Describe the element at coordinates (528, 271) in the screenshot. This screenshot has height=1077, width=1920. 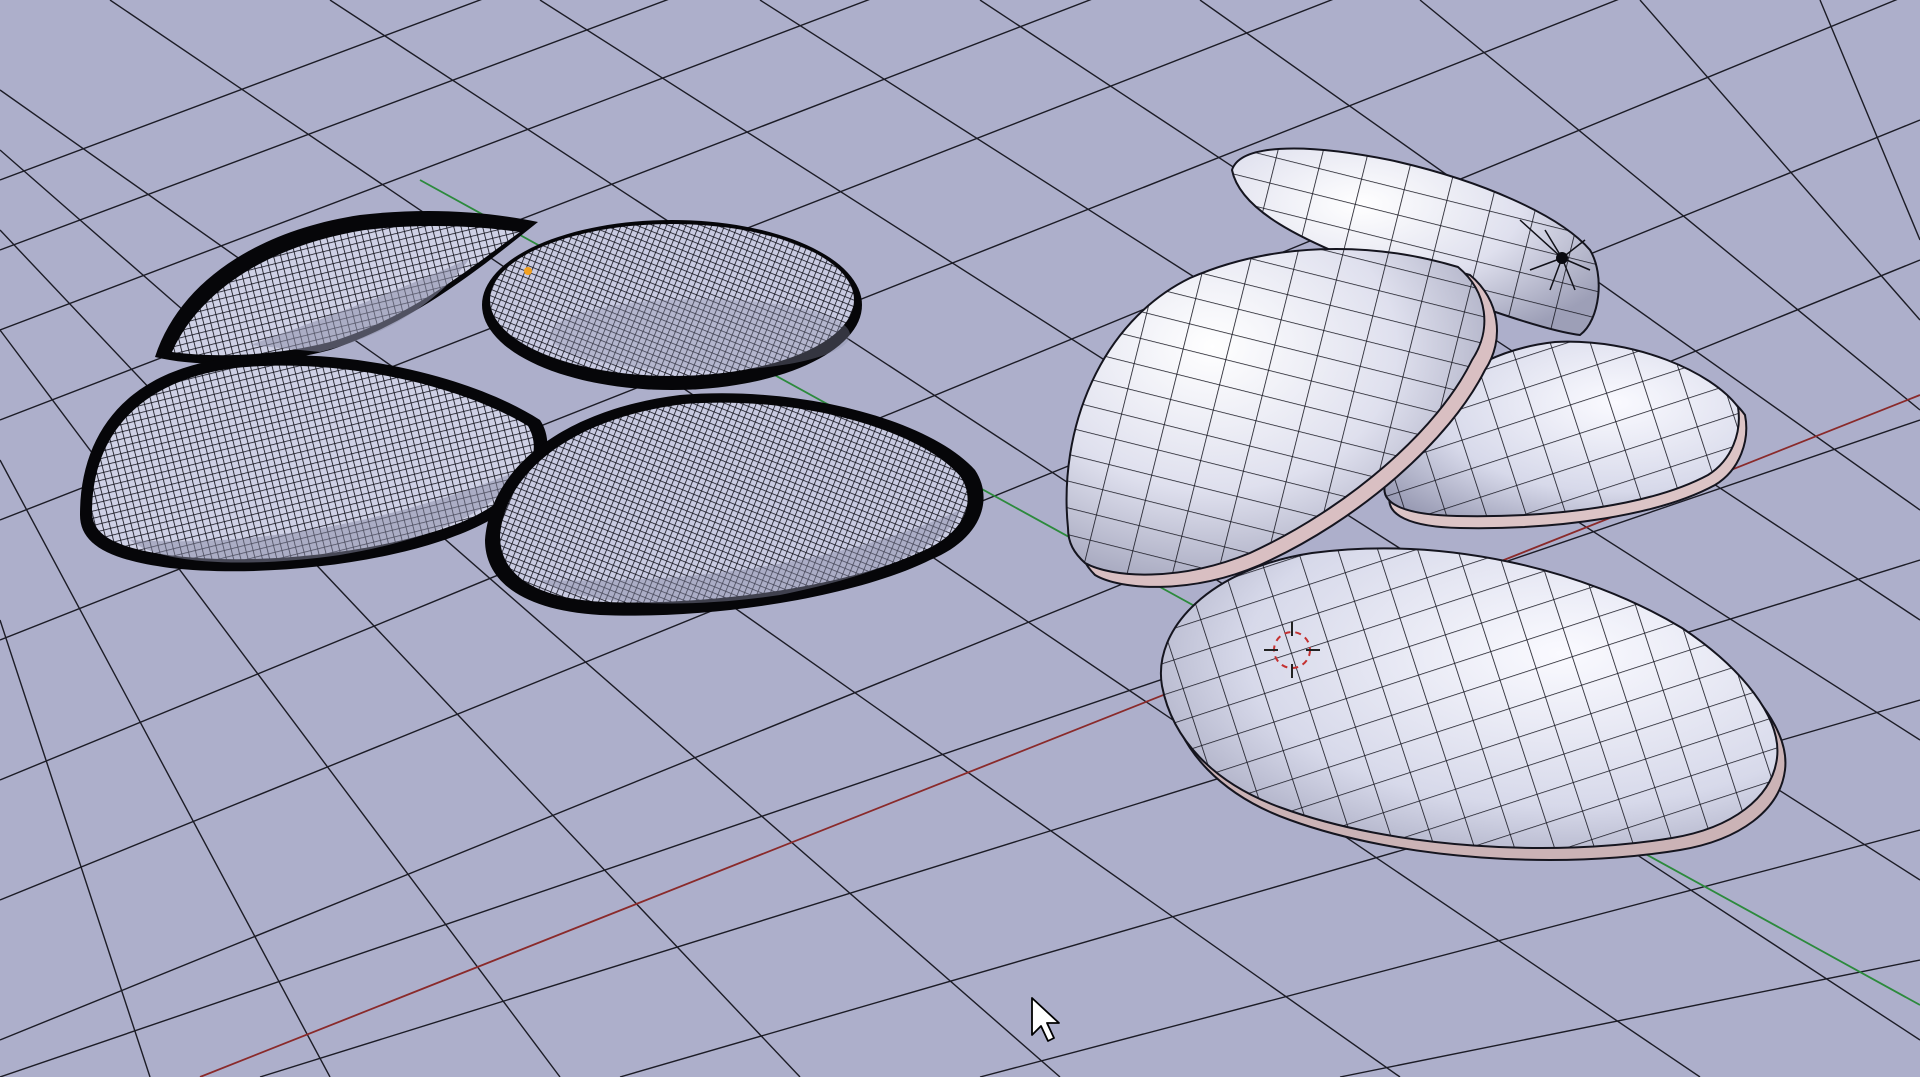
I see `object-origin-dot` at that location.